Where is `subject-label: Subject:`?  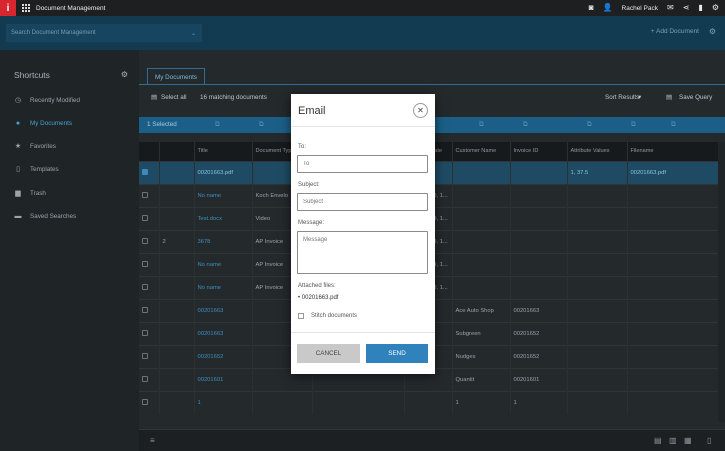
subject-label: Subject: is located at coordinates (309, 185).